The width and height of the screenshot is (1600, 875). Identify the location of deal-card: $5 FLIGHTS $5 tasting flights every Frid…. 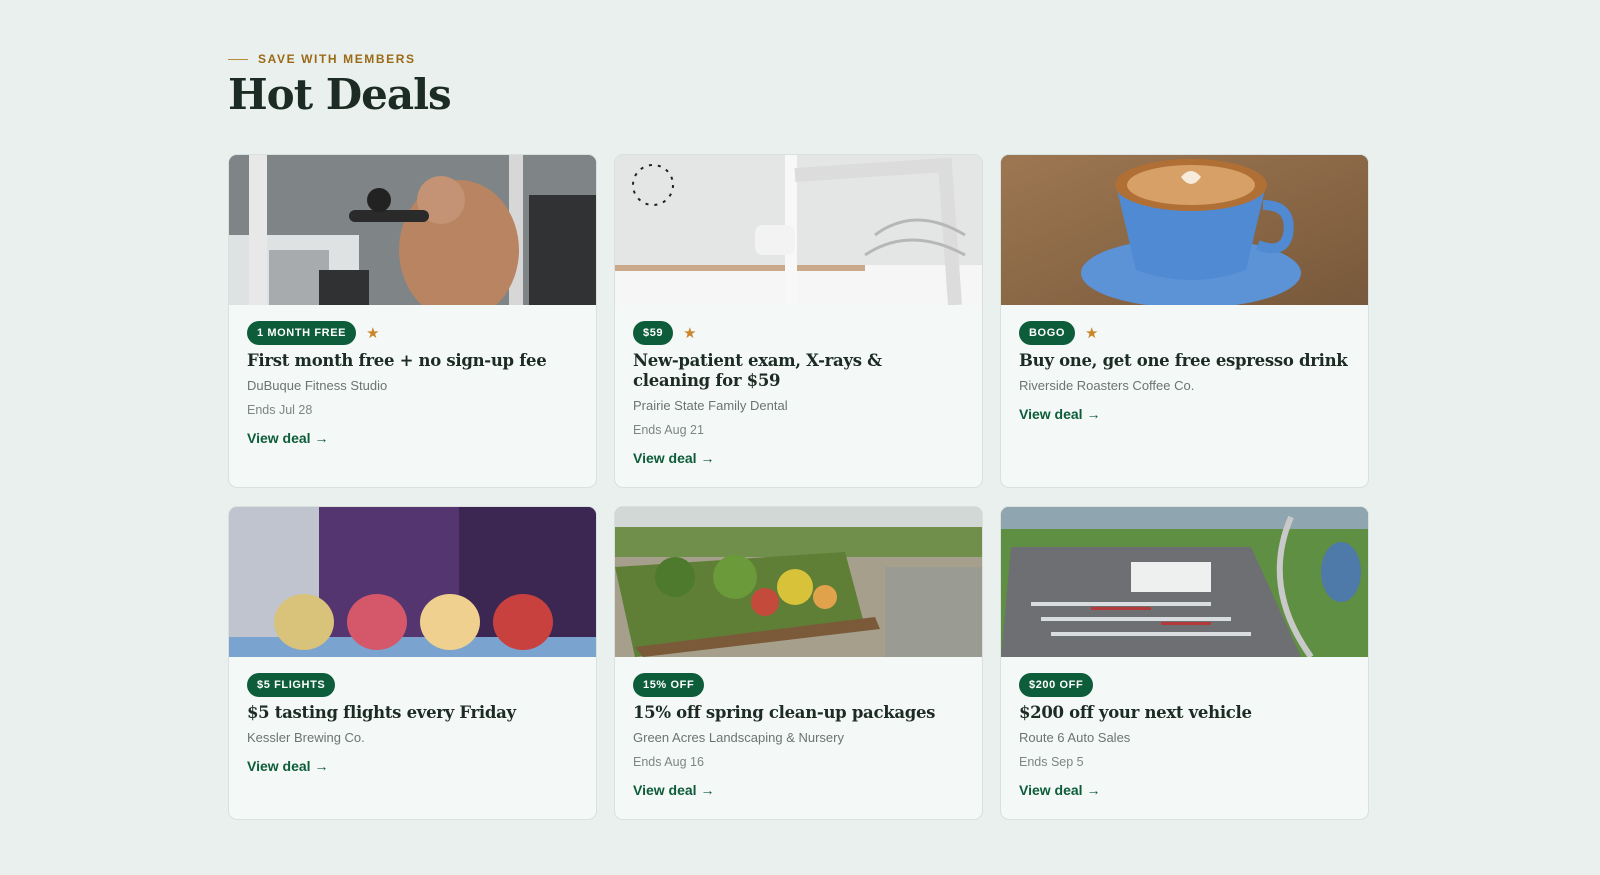
(412, 663).